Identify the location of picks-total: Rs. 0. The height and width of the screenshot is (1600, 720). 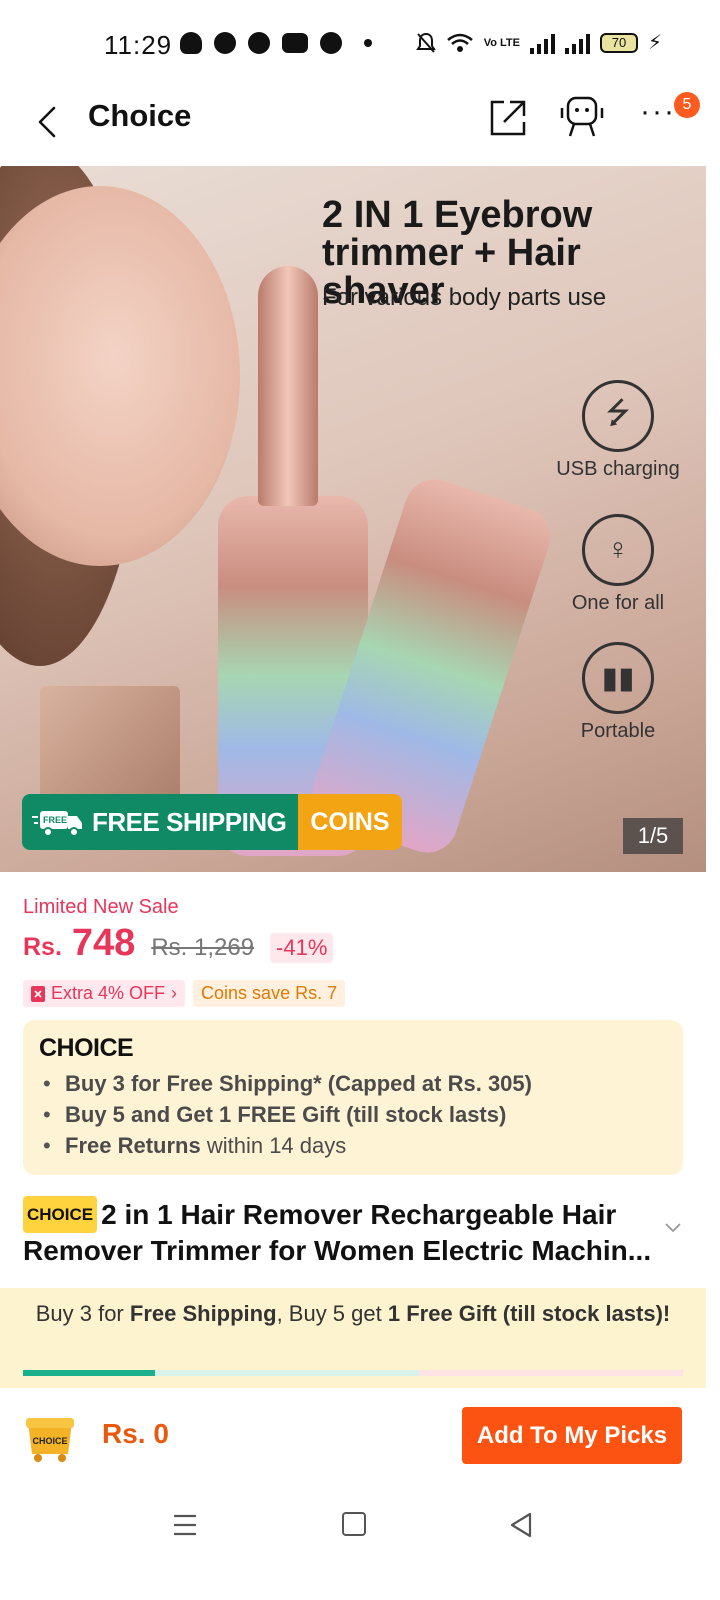
(135, 1433).